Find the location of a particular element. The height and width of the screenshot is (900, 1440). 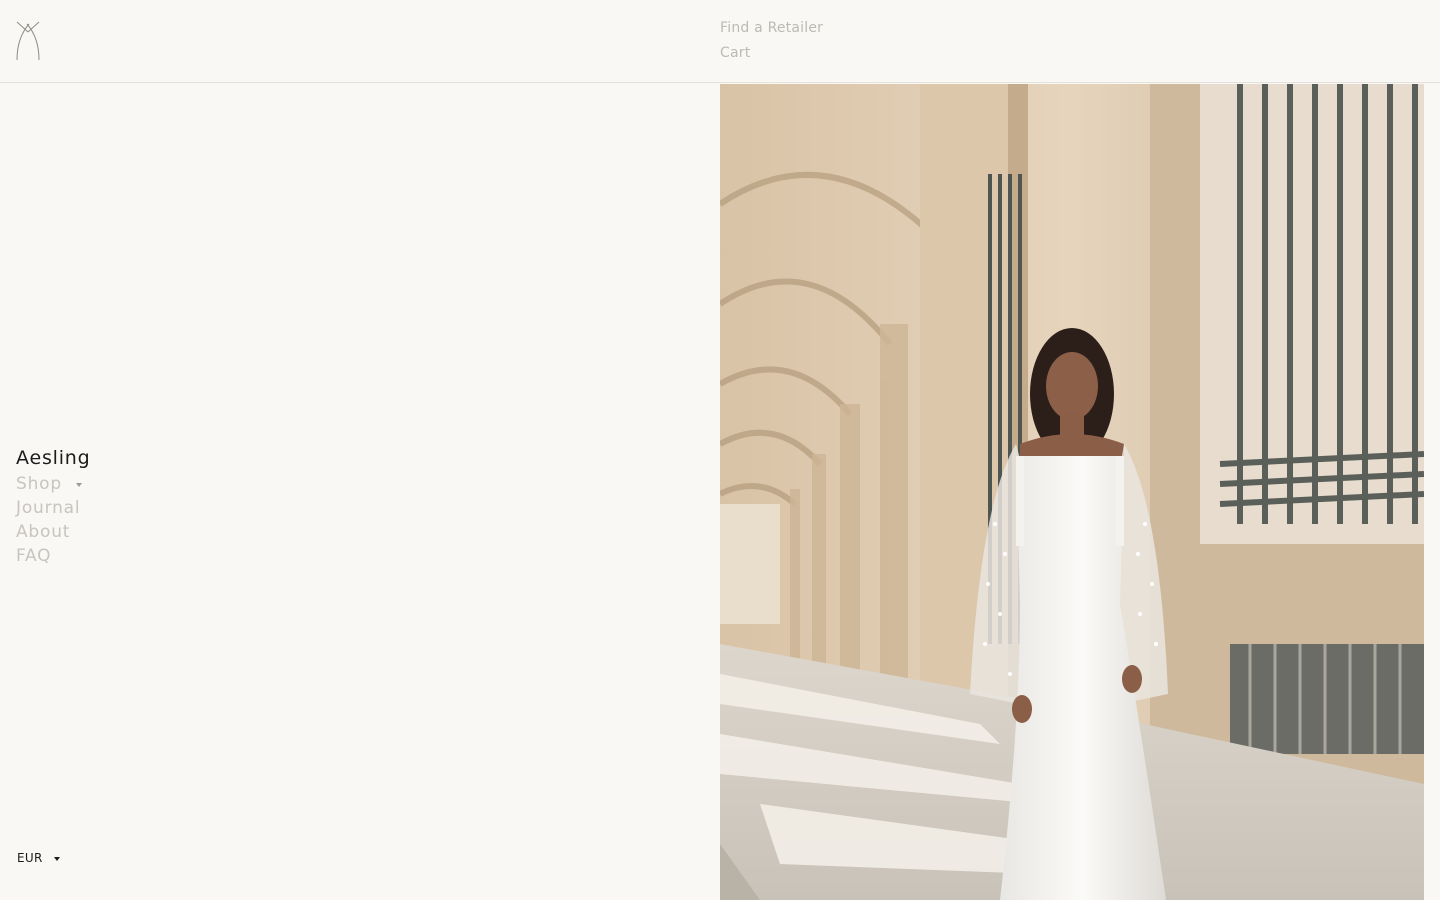

main-menu: Aesling Shop Journal About FAQ is located at coordinates (53, 506).